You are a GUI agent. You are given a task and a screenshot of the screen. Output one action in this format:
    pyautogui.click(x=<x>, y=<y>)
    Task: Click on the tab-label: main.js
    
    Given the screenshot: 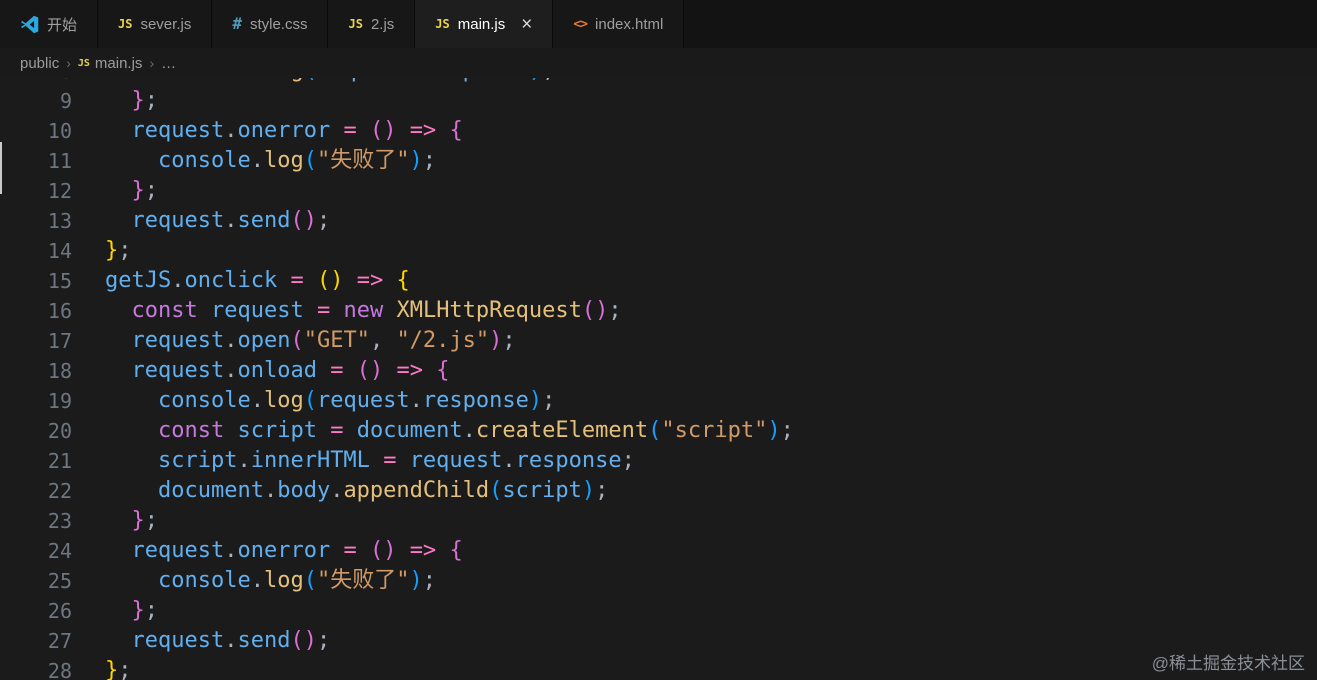 What is the action you would take?
    pyautogui.click(x=481, y=24)
    